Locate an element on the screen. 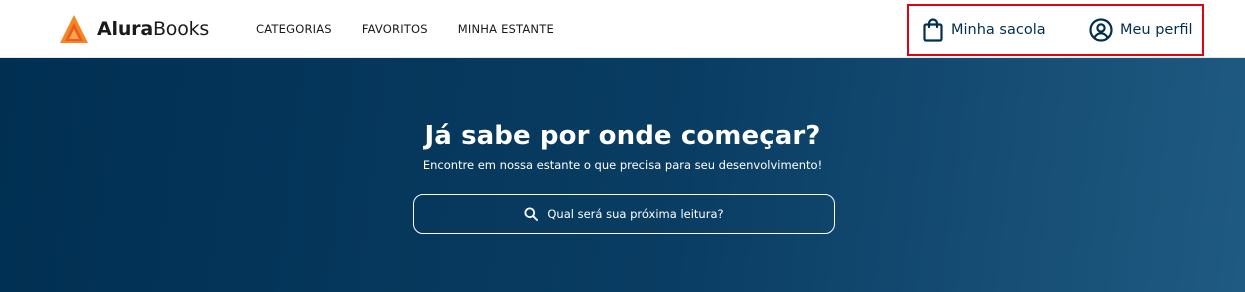  main-nav: CATEGORIAS FAVORITOS MINHA ESTANTE is located at coordinates (405, 29).